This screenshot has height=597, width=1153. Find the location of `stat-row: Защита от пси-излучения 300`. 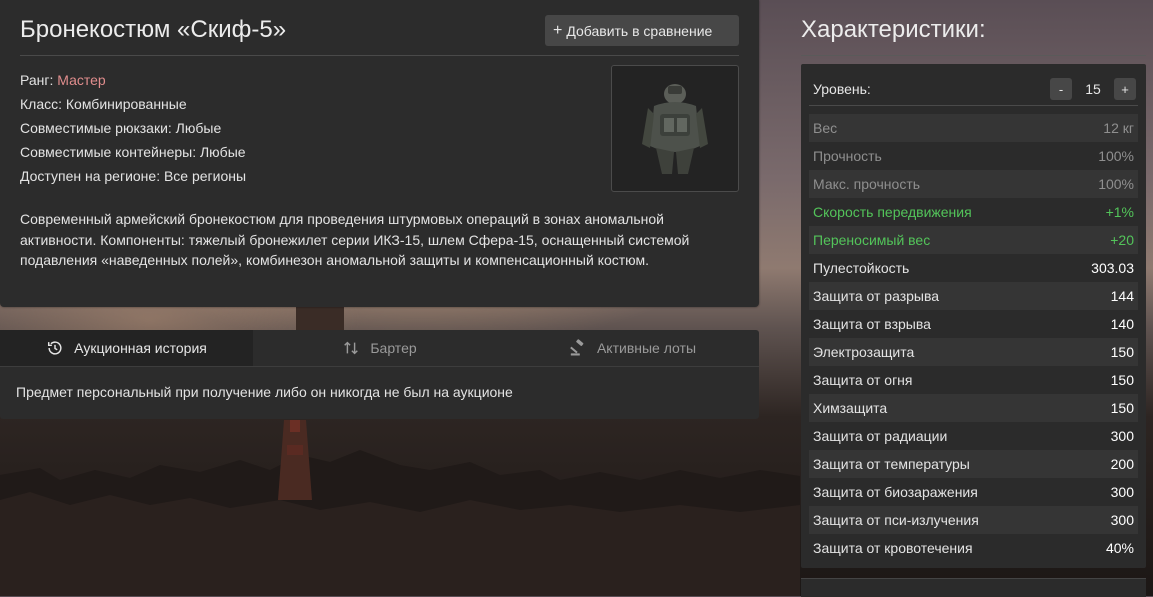

stat-row: Защита от пси-излучения 300 is located at coordinates (973, 520).